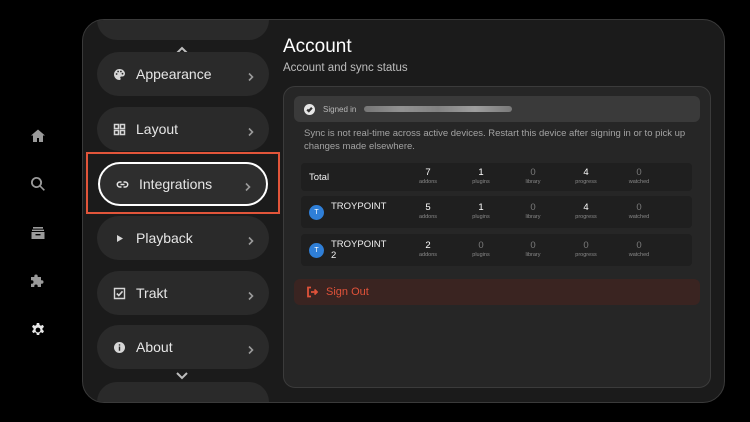 Image resolution: width=750 pixels, height=422 pixels. Describe the element at coordinates (183, 129) in the screenshot. I see `menu-item-layout: Layout` at that location.